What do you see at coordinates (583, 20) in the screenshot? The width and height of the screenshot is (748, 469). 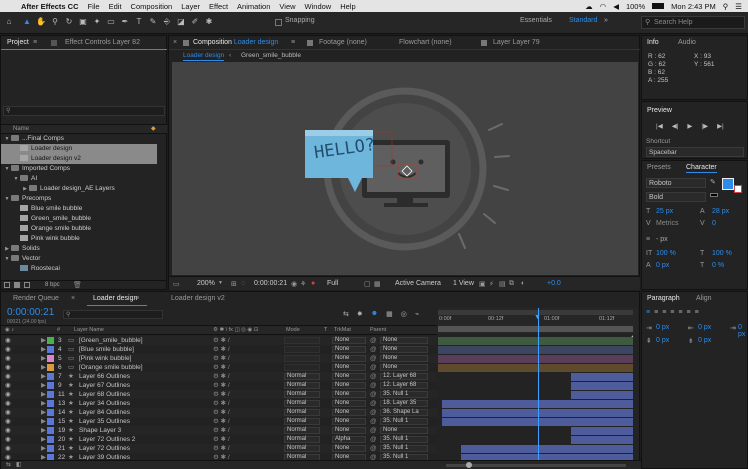 I see `workspace-standard: Standard` at bounding box center [583, 20].